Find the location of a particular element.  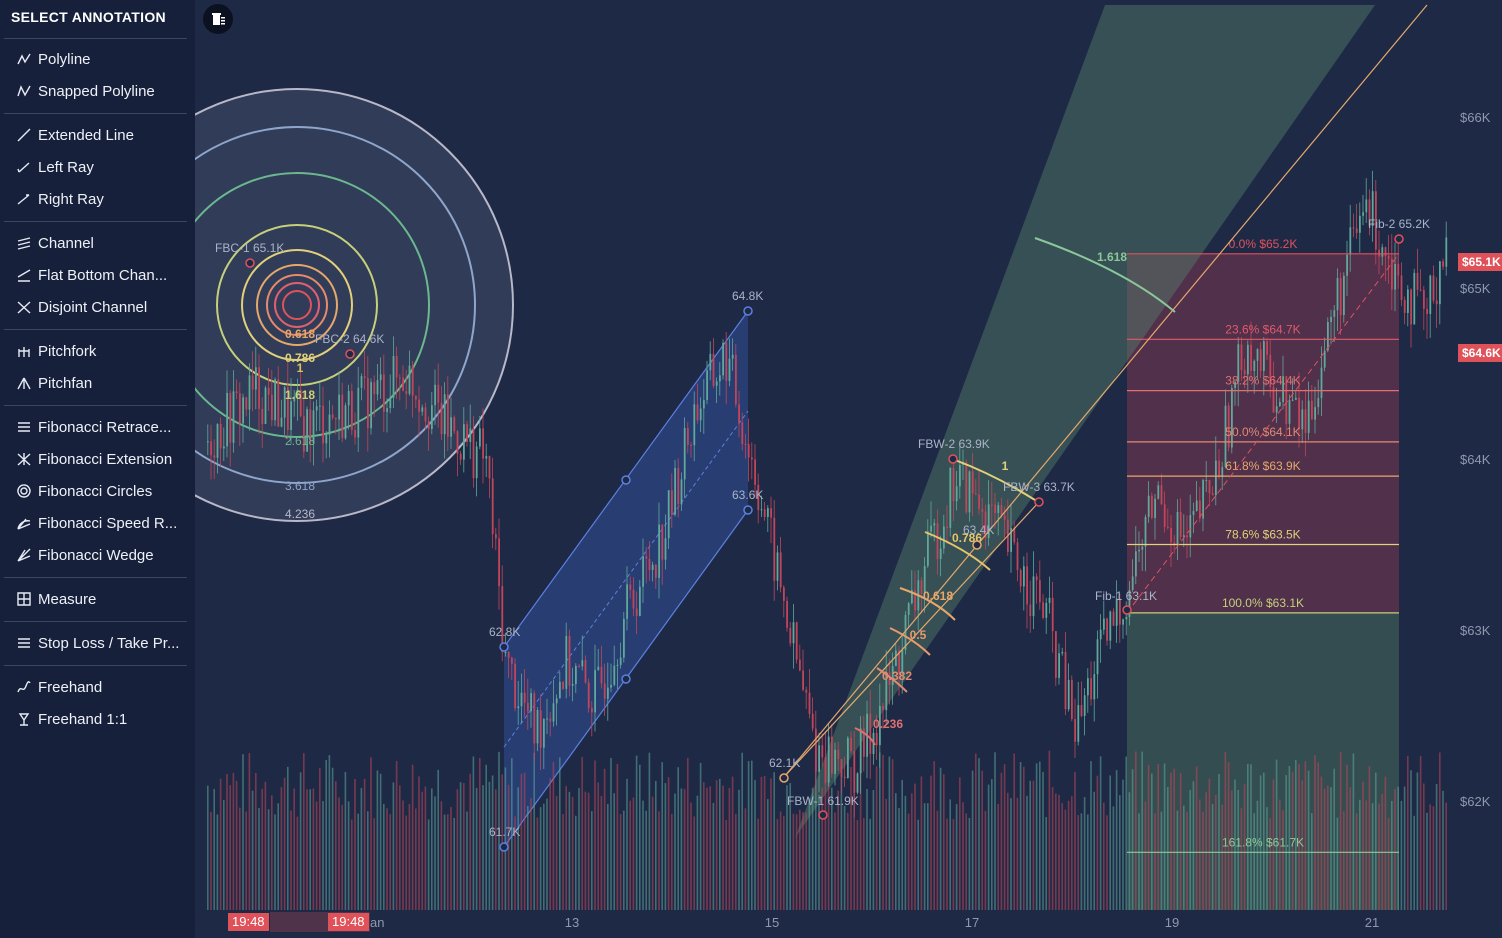

sidebar-item-snapped-polyline: Snapped Polyline is located at coordinates (84, 91).